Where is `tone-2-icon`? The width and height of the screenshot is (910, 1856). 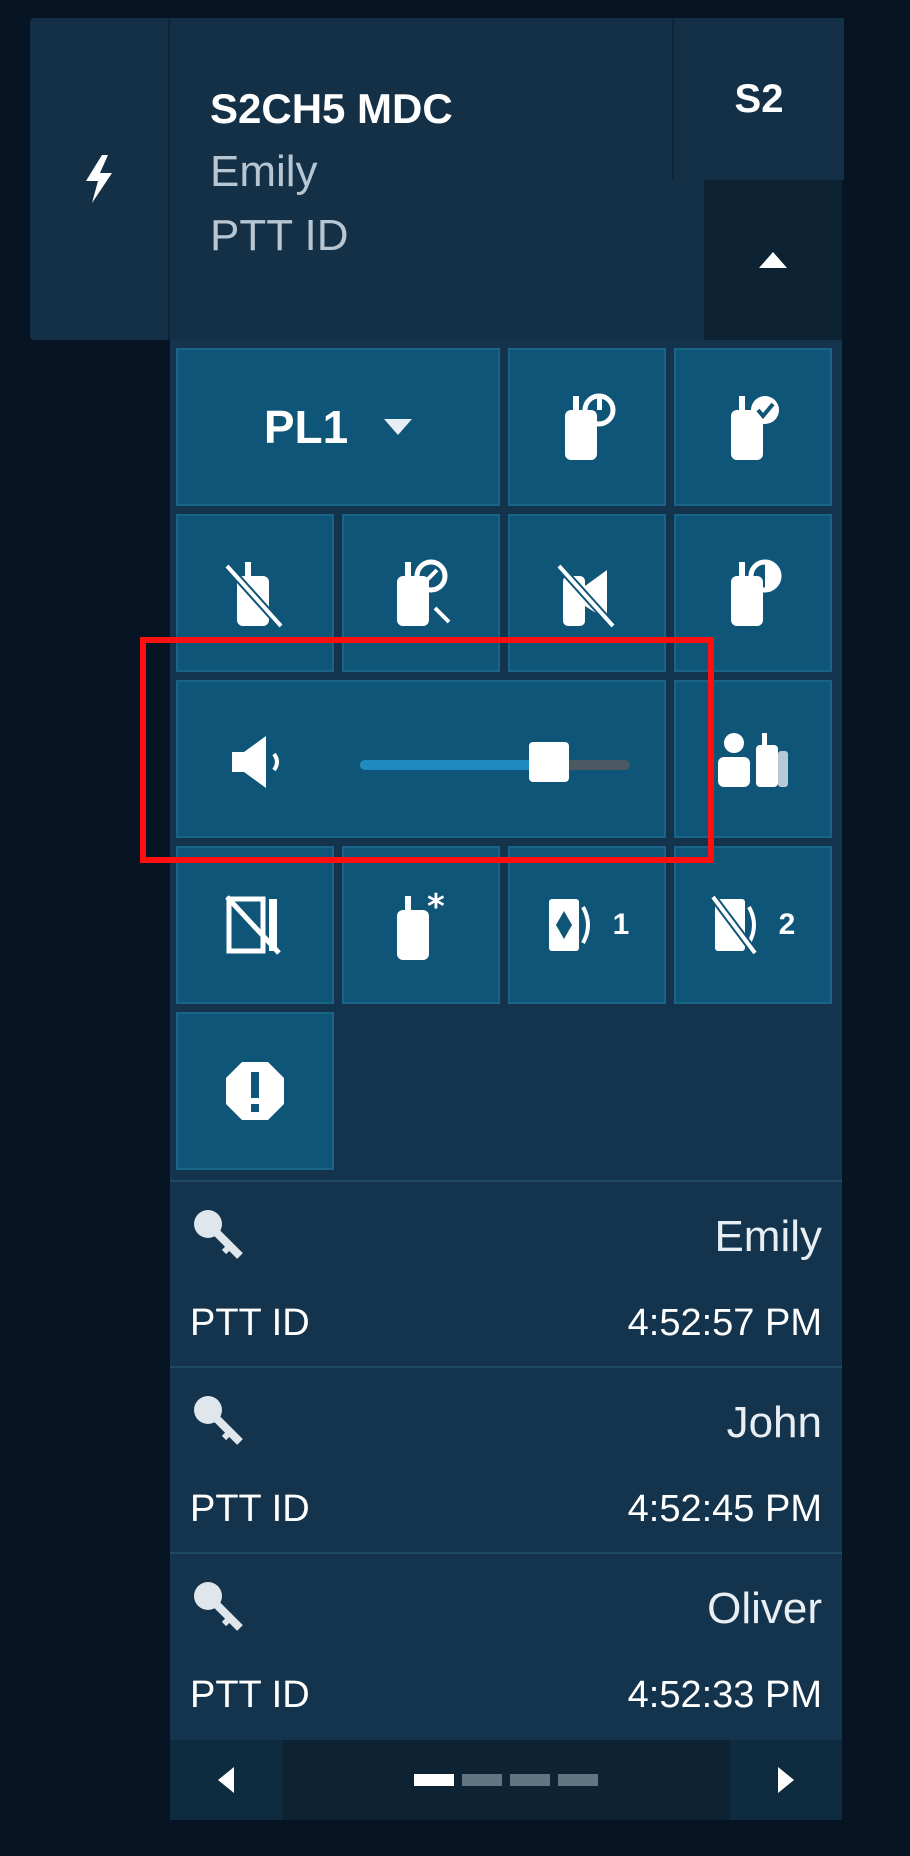 tone-2-icon is located at coordinates (734, 925).